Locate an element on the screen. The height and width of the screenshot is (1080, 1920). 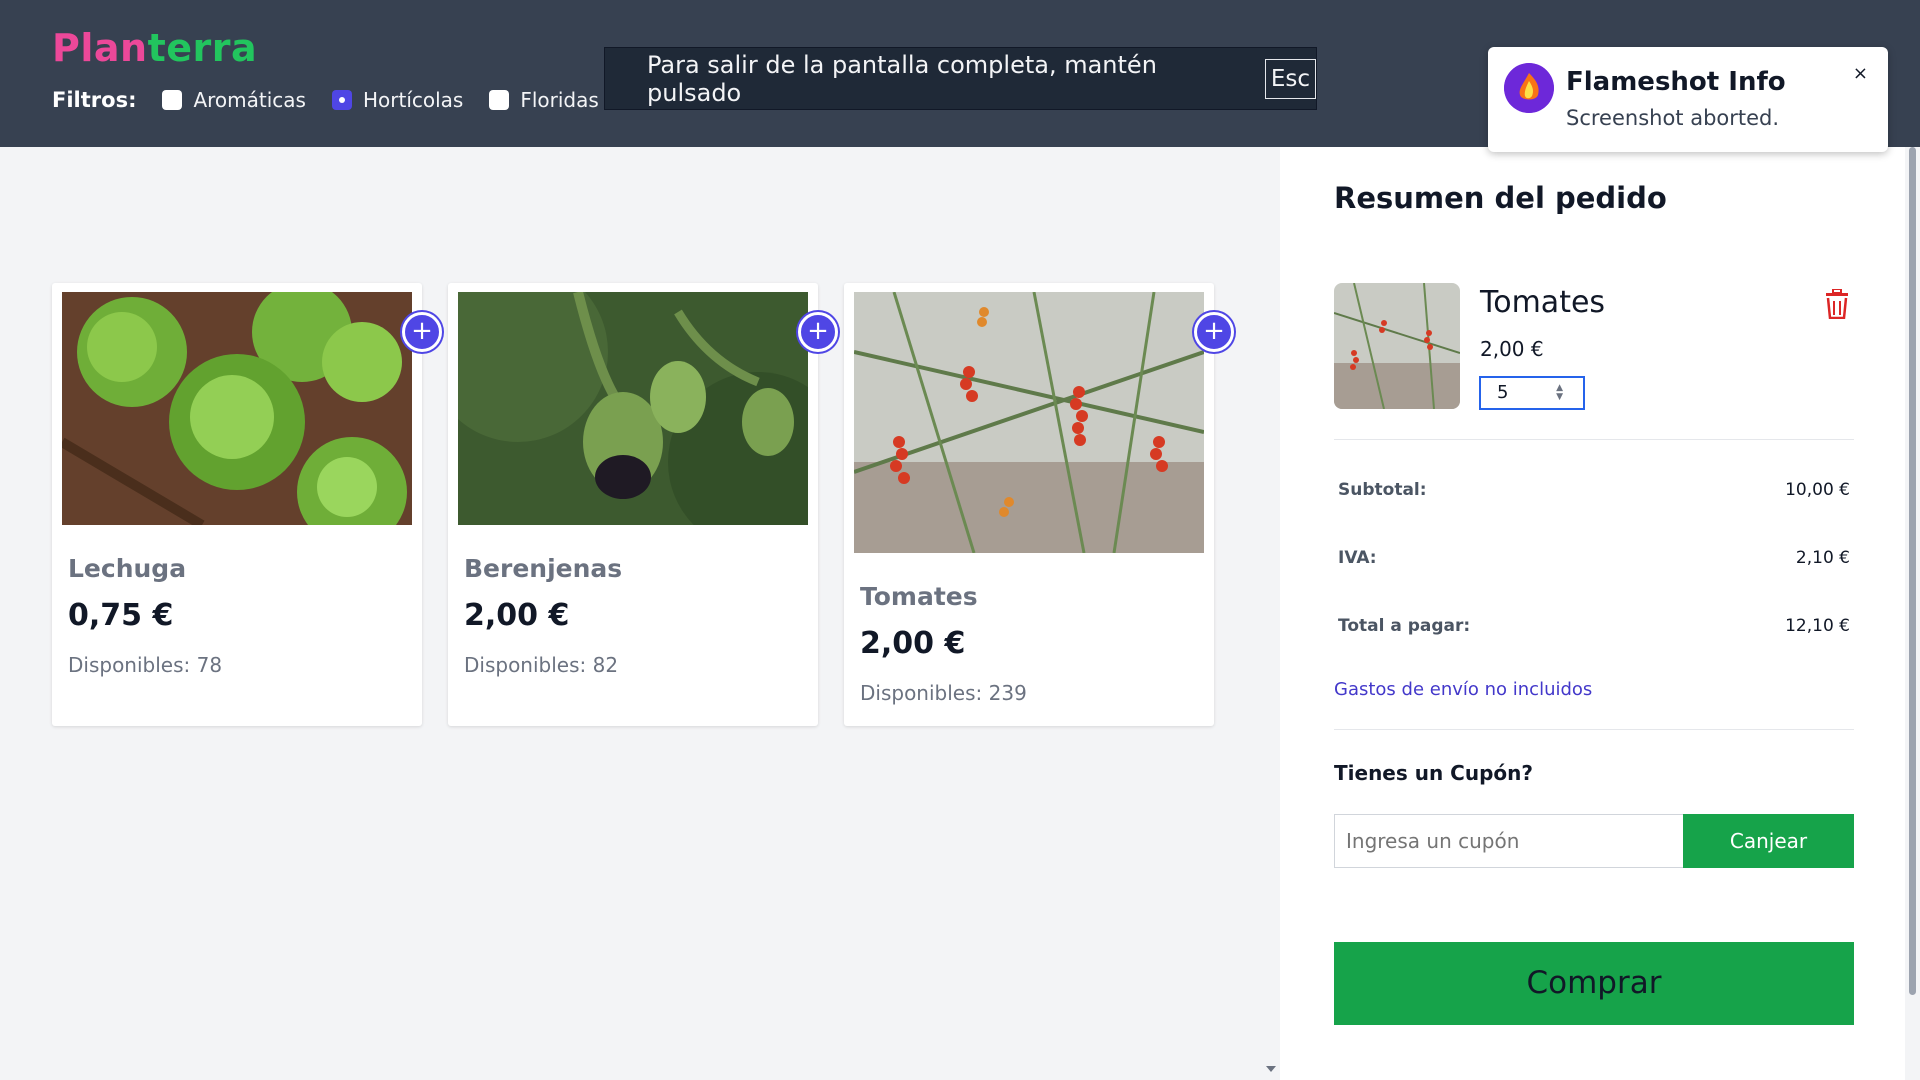
close-icon: × is located at coordinates (1860, 73).